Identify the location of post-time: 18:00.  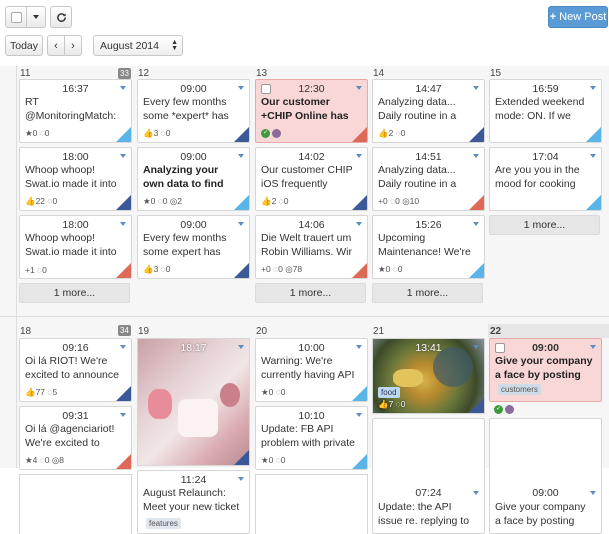
(75, 157).